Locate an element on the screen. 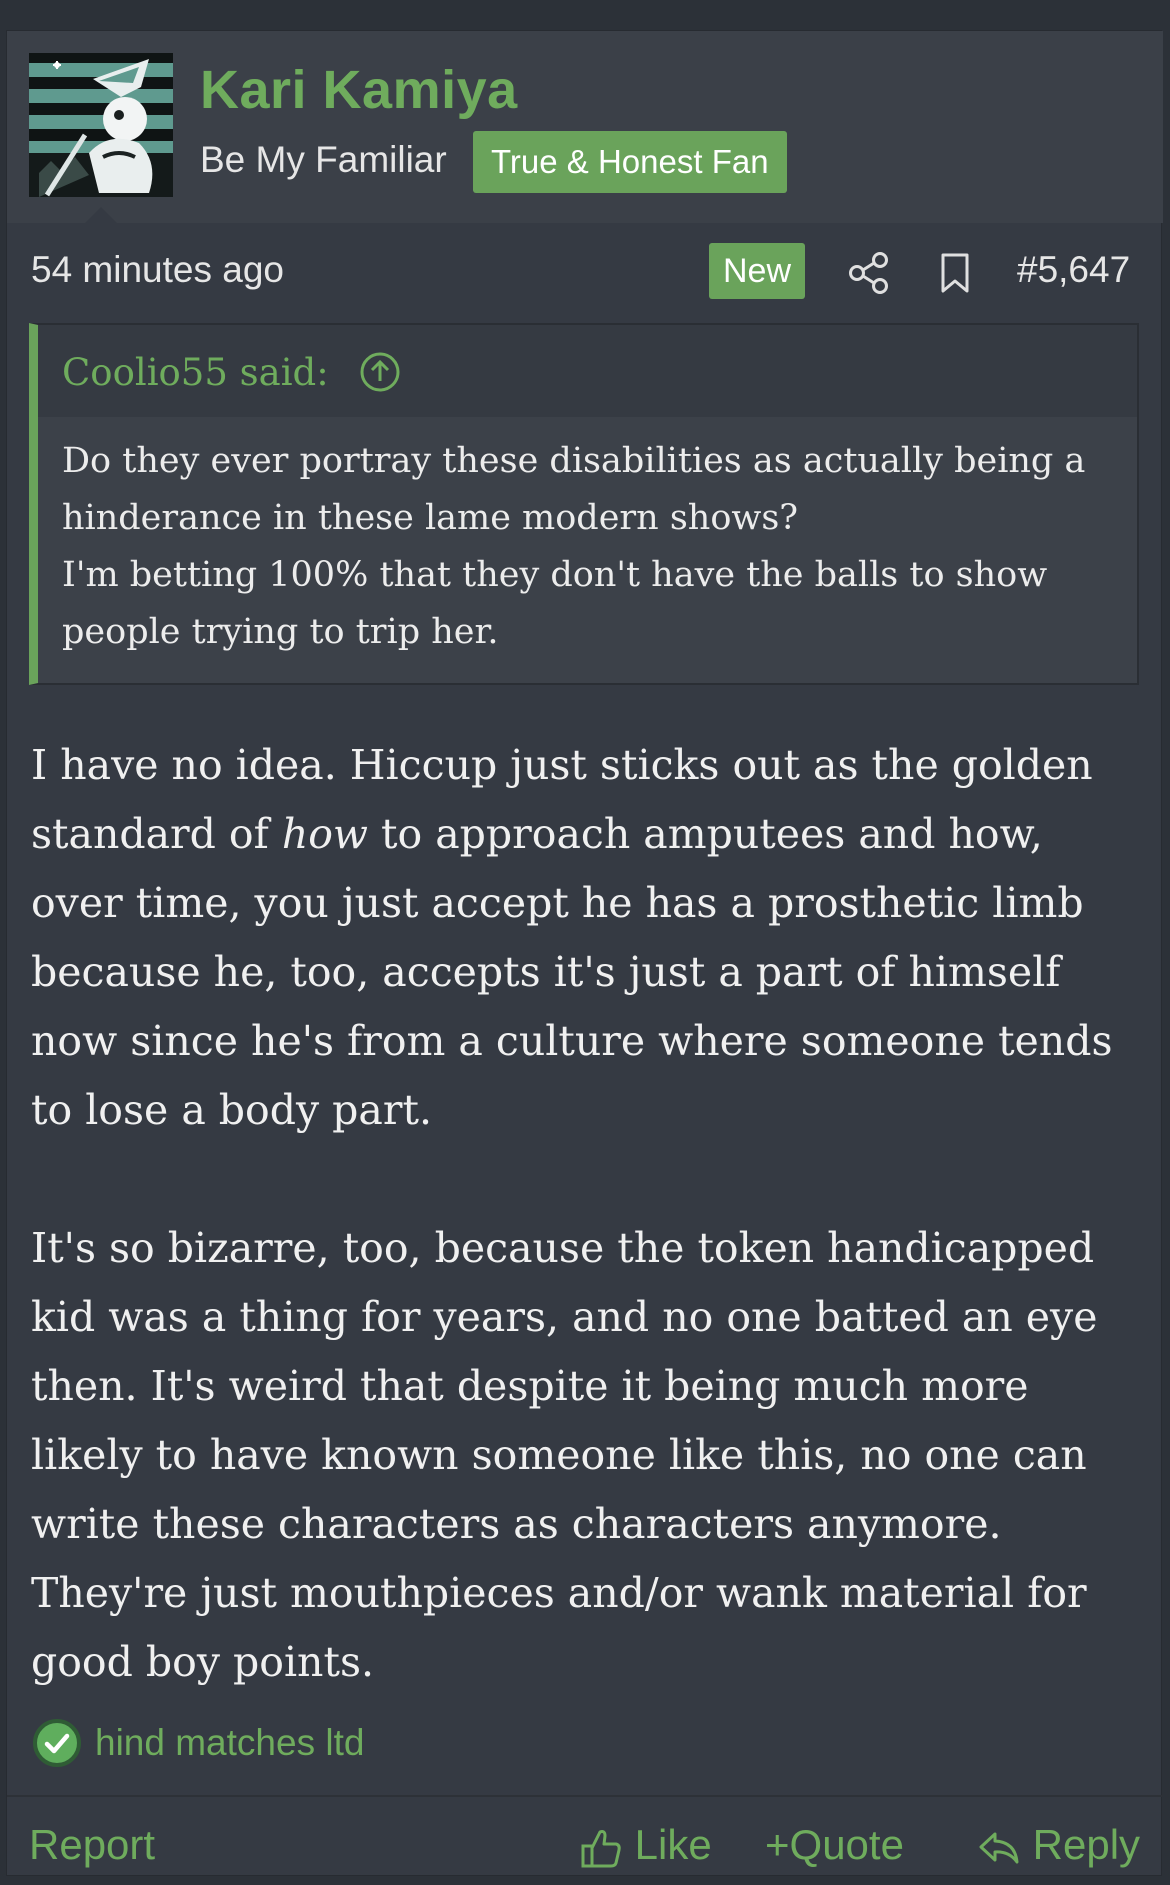 This screenshot has height=1885, width=1170. username: Kari Kamiya is located at coordinates (359, 90).